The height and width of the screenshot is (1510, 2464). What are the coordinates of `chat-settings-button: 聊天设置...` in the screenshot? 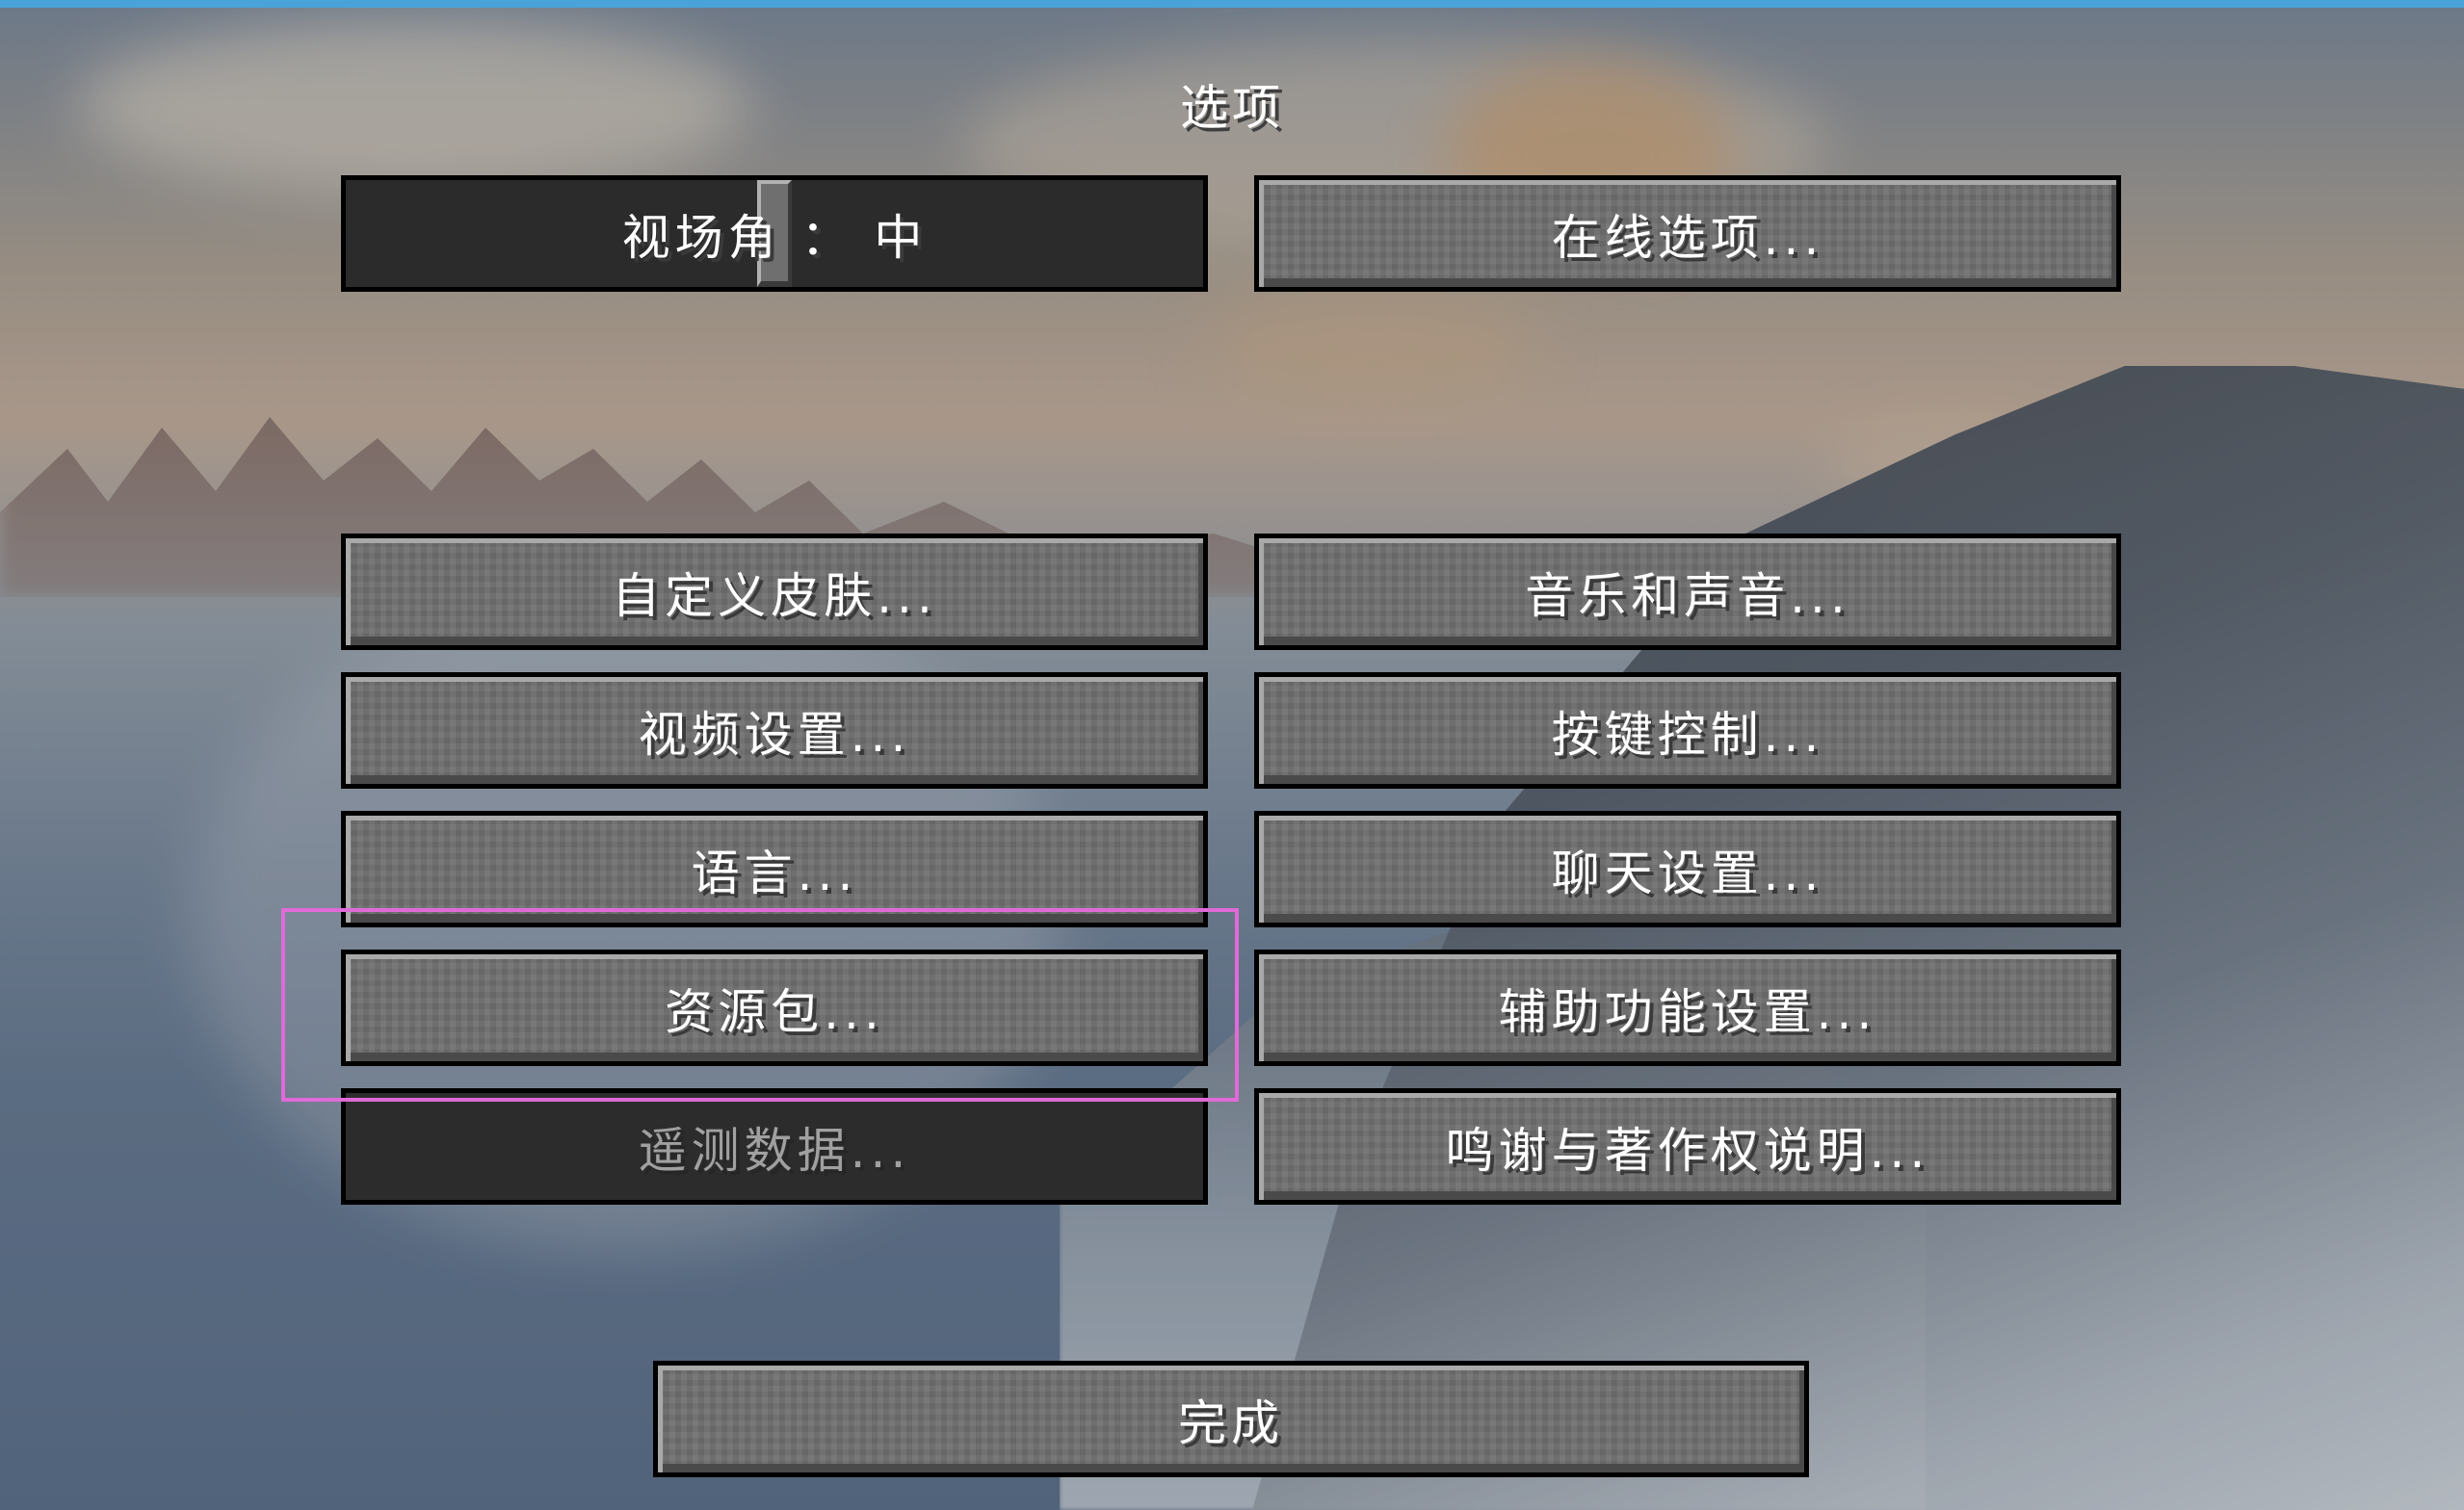 It's located at (1687, 869).